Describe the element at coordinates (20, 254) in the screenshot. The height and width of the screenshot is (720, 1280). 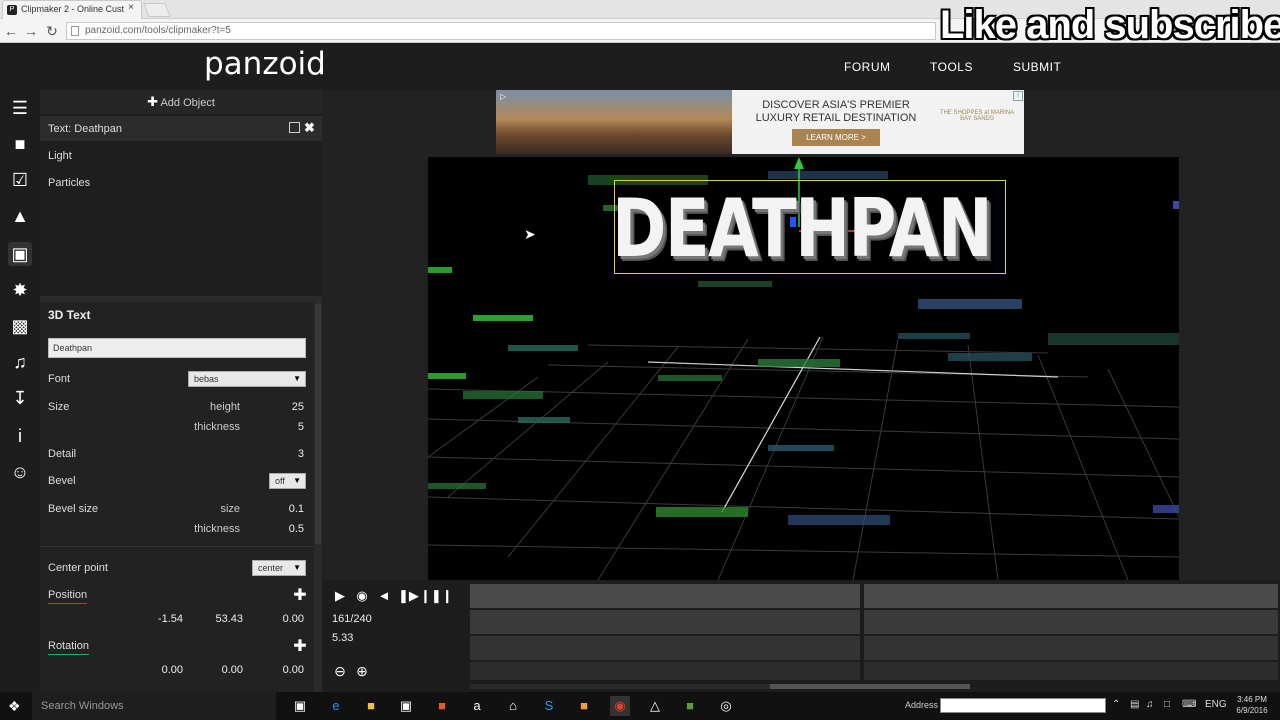
I see `cube-icon: ▣` at that location.